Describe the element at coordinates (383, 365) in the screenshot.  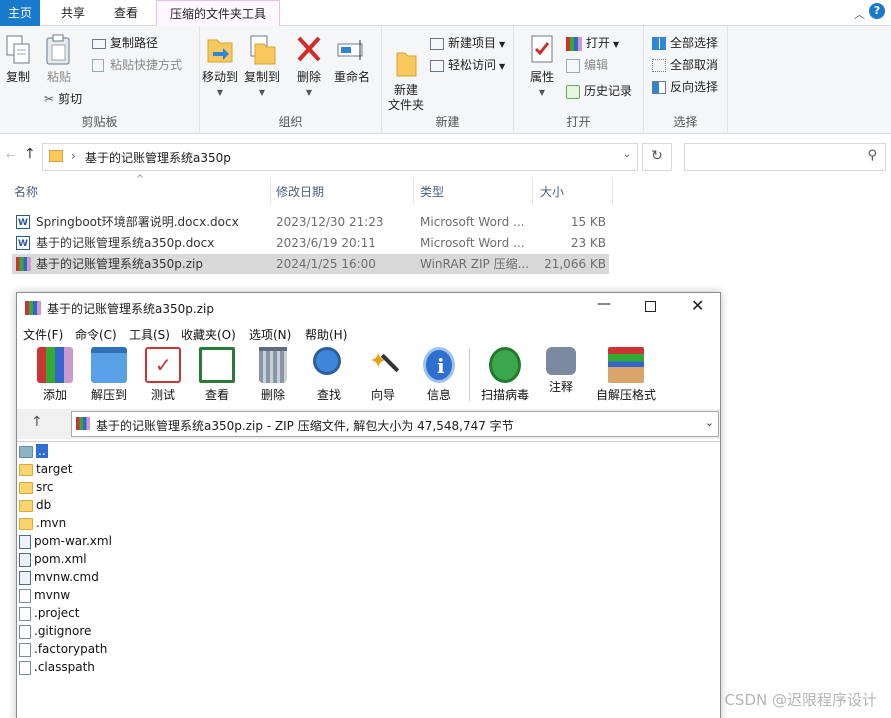
I see `wizard-wand-icon: ✦` at that location.